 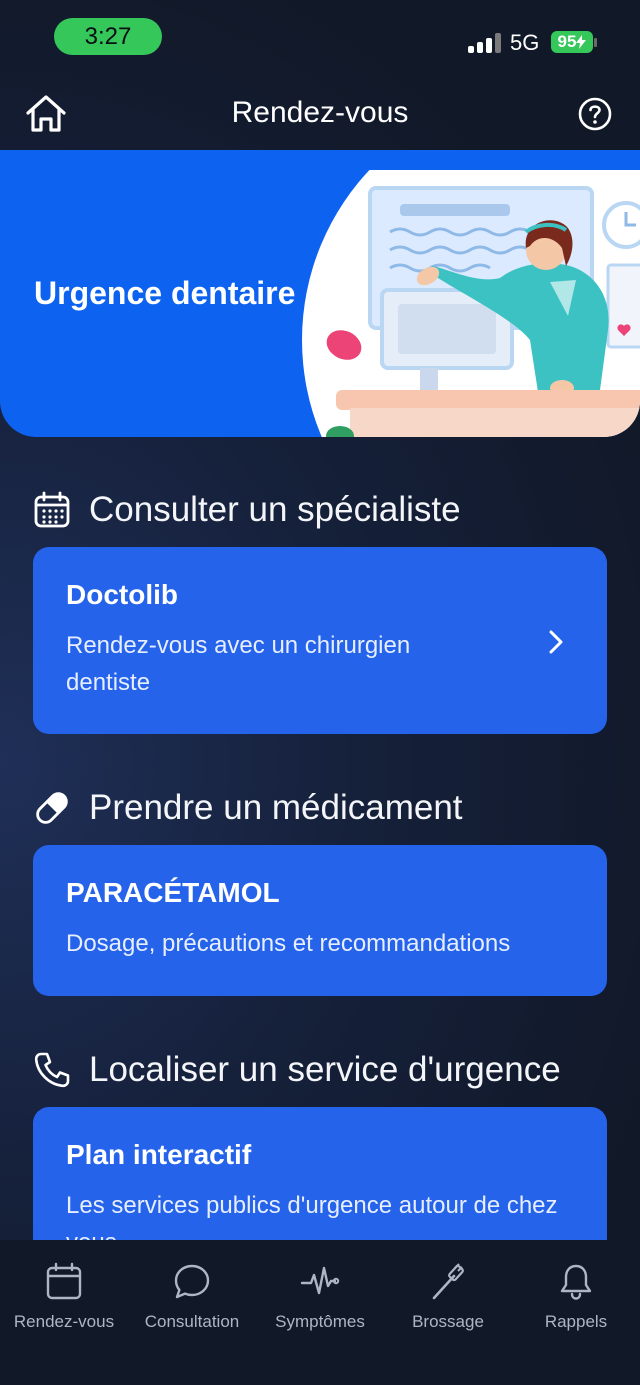 I want to click on battery-icon: 95, so click(x=572, y=42).